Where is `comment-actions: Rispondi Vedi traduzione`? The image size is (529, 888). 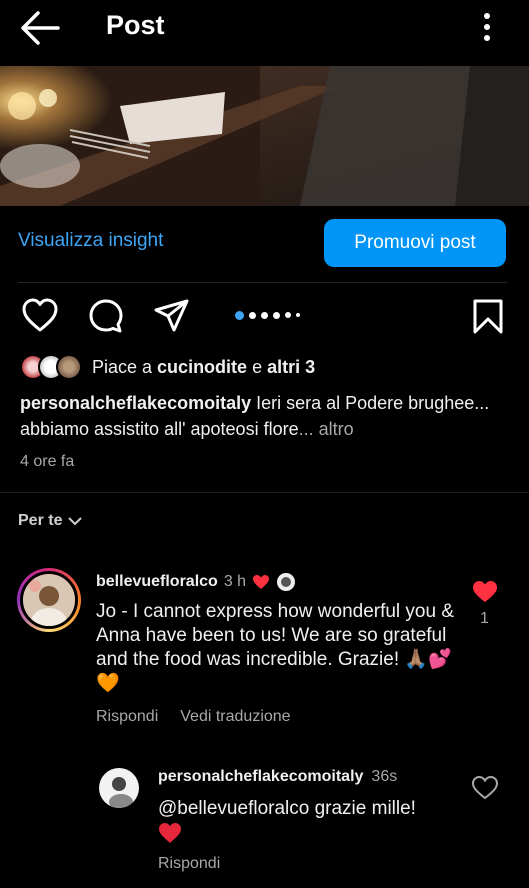
comment-actions: Rispondi Vedi traduzione is located at coordinates (193, 717).